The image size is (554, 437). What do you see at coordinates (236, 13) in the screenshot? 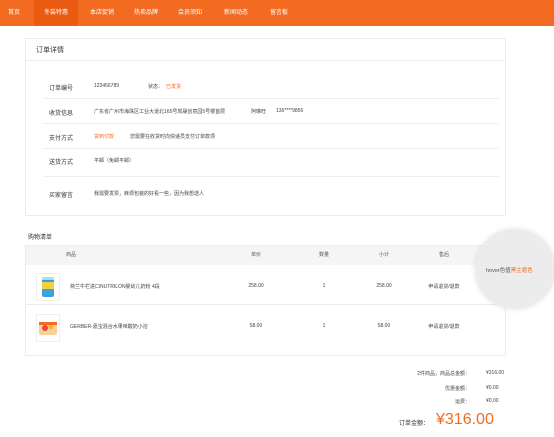
I see `nav-item-news: 新闻动态` at bounding box center [236, 13].